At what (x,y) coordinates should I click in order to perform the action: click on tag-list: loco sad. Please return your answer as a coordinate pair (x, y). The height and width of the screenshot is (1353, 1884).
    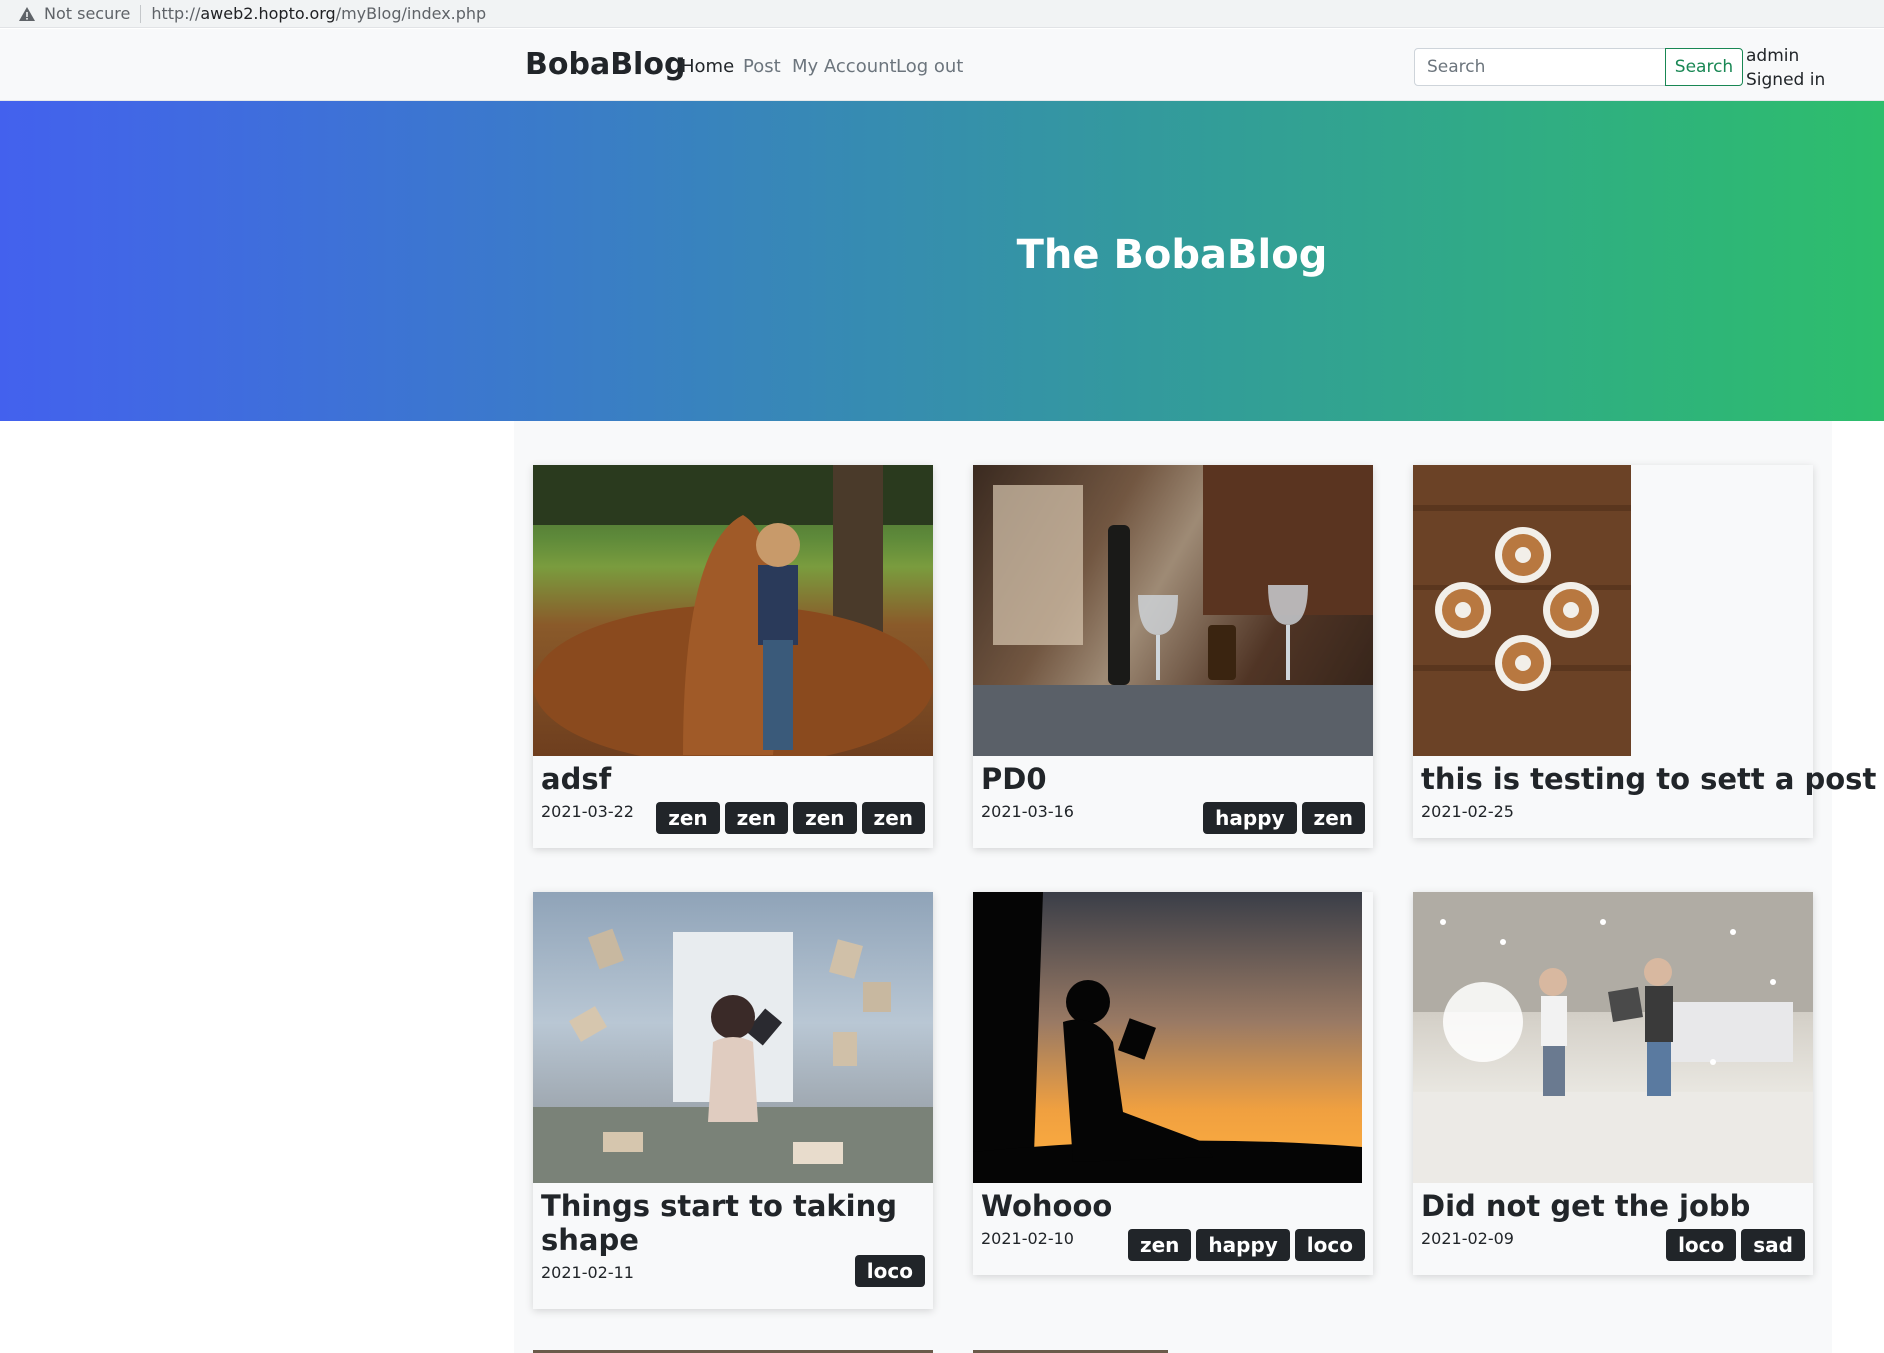
    Looking at the image, I should click on (1735, 1245).